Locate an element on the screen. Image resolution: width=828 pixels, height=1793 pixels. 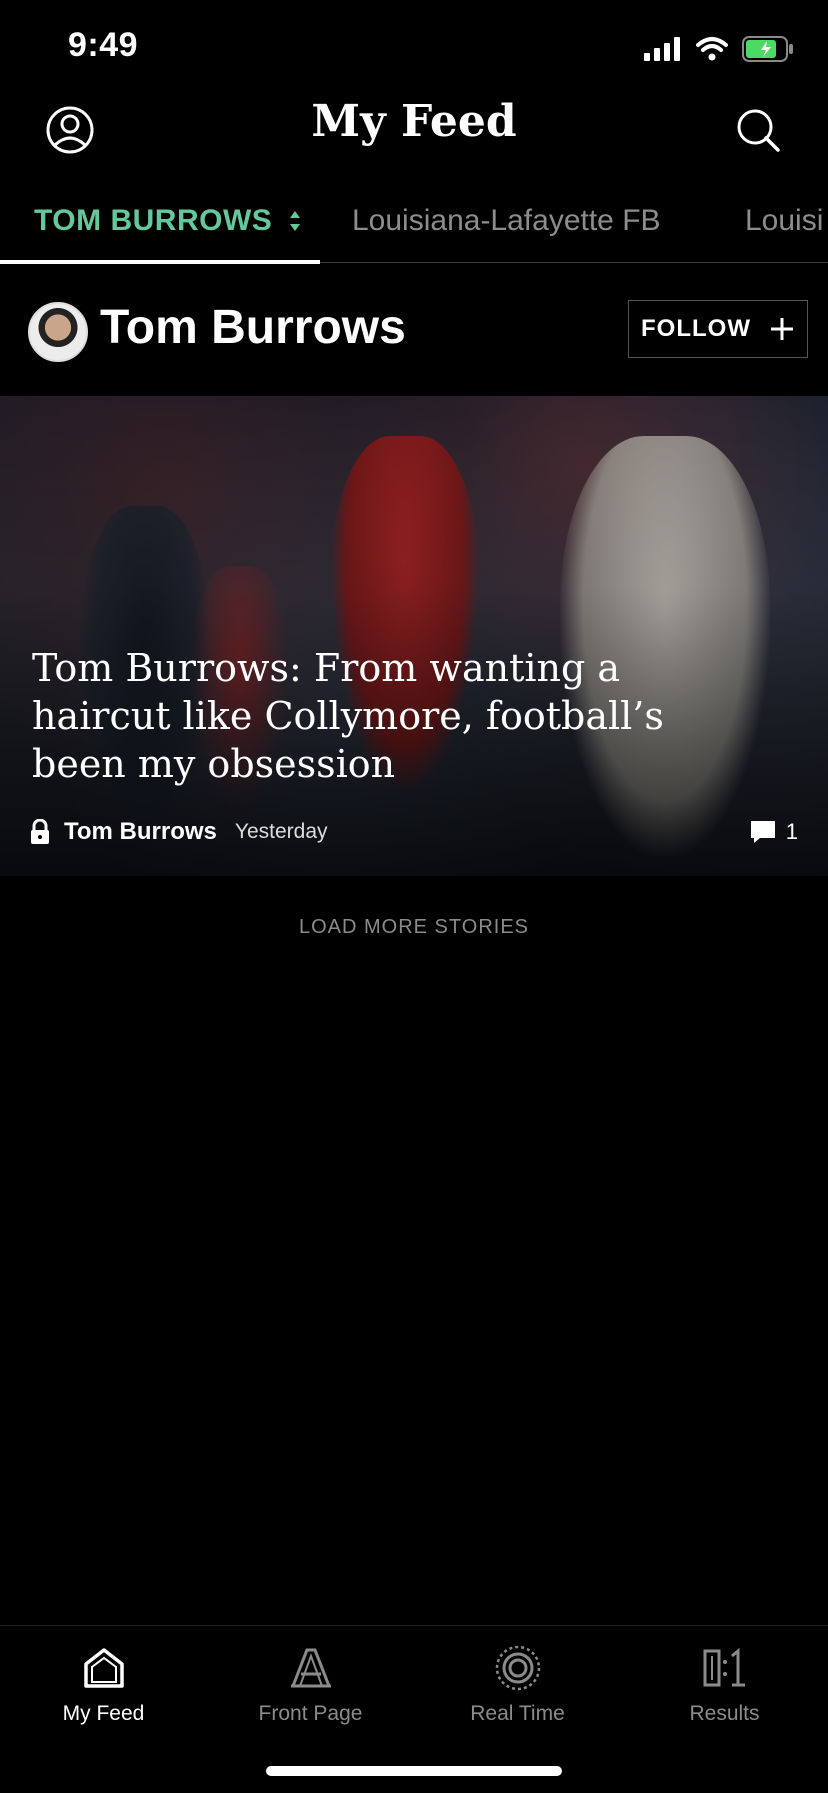
comment-count: 1 is located at coordinates (791, 831).